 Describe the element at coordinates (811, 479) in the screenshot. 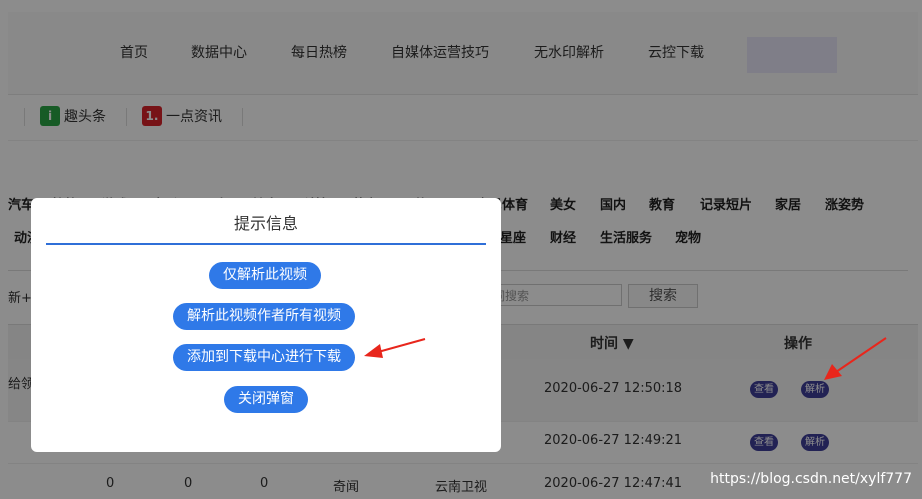

I see `watermark: https://blog.csdn.net/xylf777` at that location.